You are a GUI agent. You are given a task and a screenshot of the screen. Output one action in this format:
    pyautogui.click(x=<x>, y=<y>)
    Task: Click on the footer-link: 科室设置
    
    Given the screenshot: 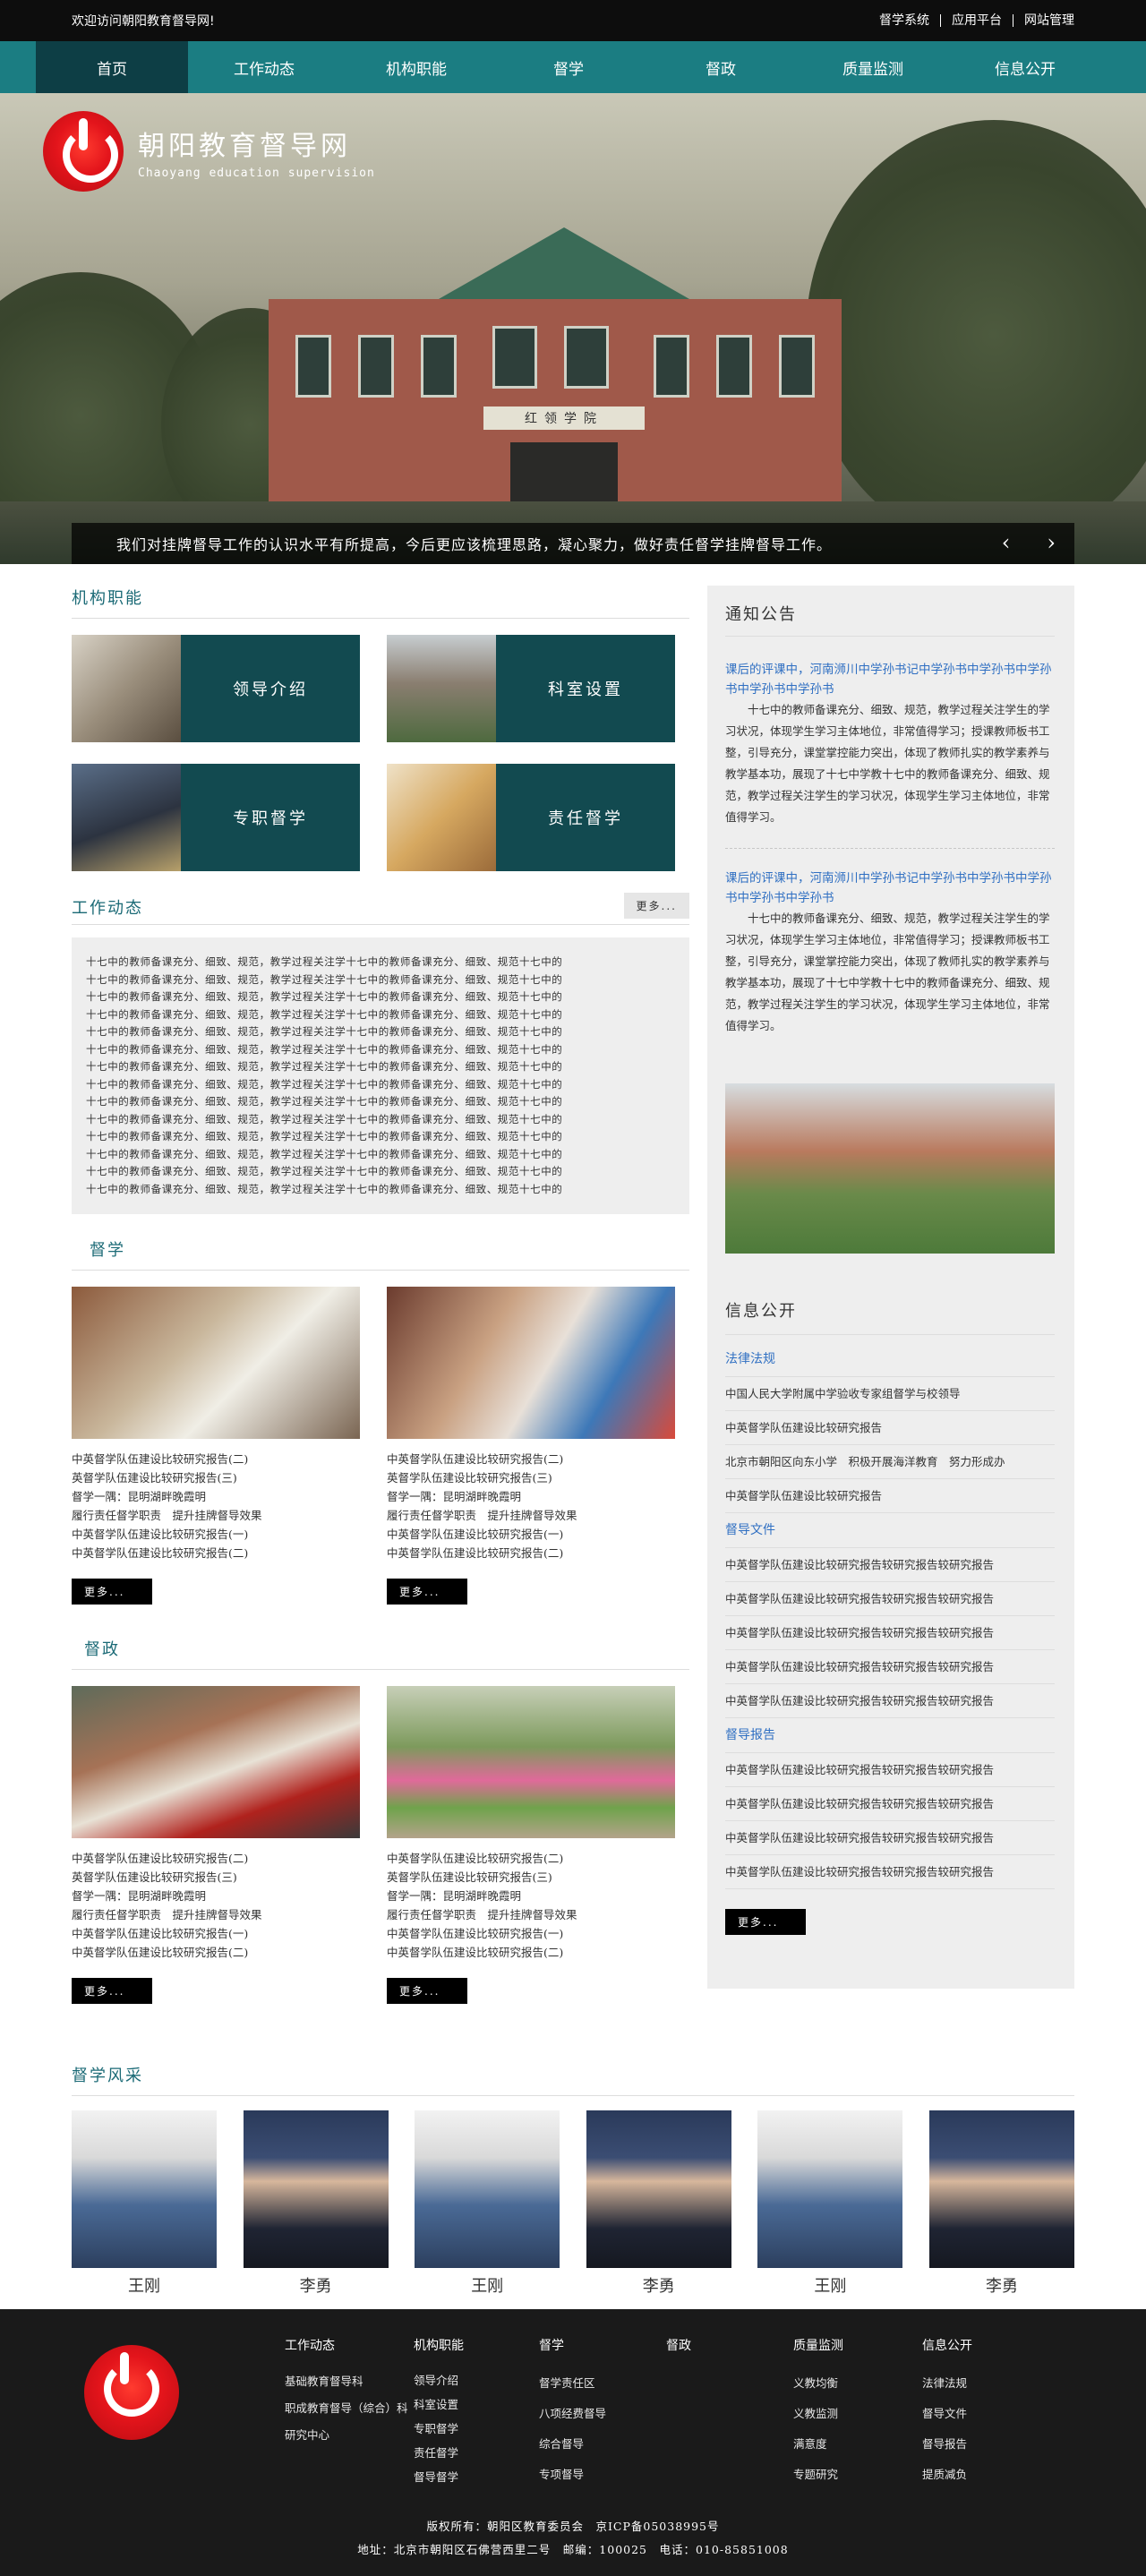 What is the action you would take?
    pyautogui.click(x=476, y=2404)
    